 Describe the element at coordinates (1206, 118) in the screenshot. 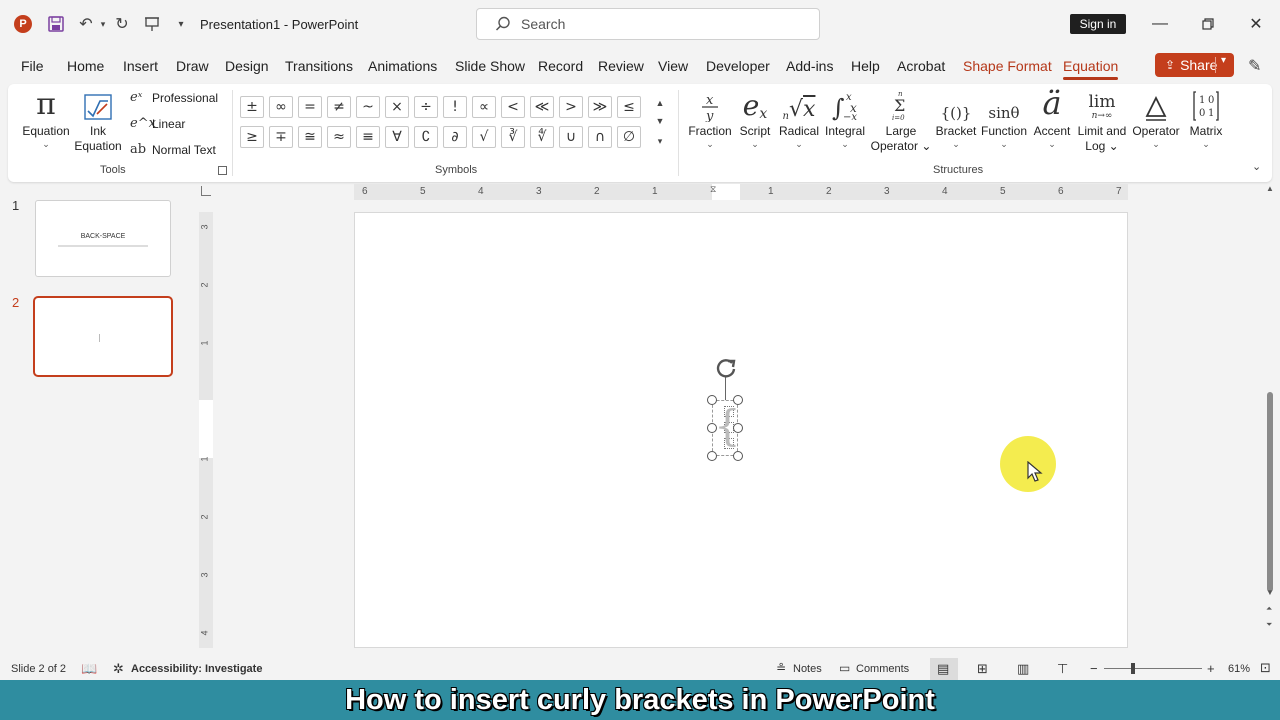

I see `matrix-button: 1001 Matrix ⌄` at that location.